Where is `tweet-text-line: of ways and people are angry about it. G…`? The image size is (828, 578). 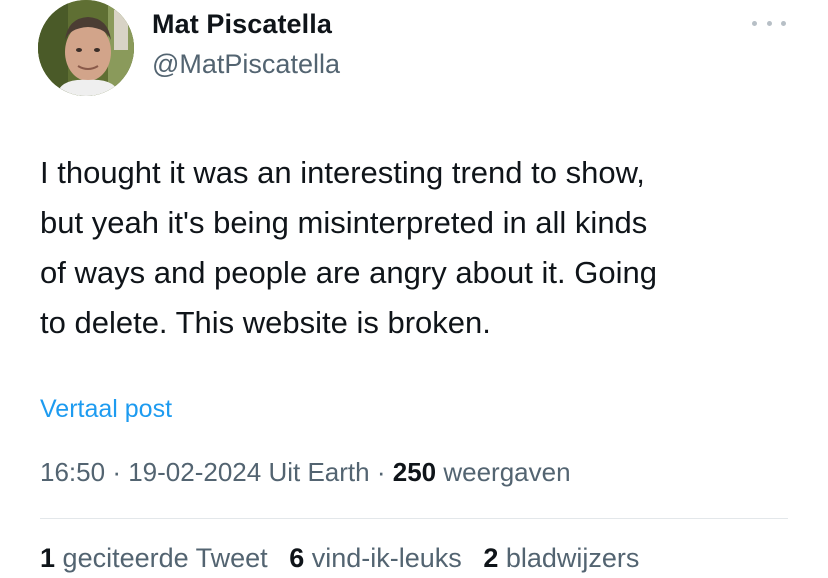 tweet-text-line: of ways and people are angry about it. G… is located at coordinates (348, 272).